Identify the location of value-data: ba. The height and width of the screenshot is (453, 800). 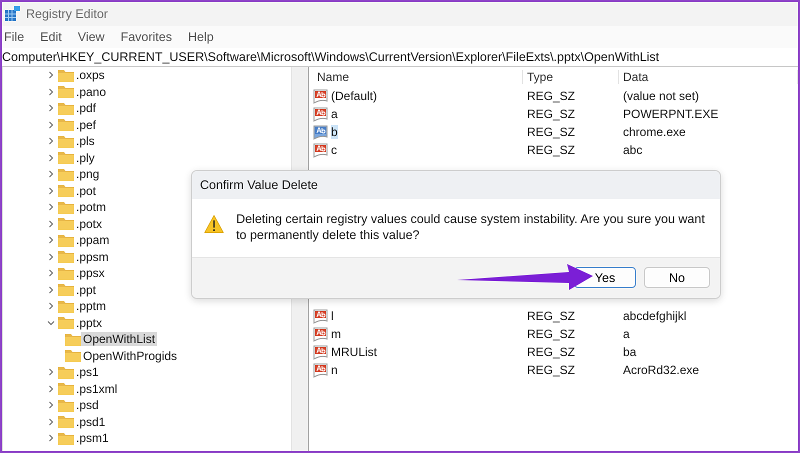
(630, 352).